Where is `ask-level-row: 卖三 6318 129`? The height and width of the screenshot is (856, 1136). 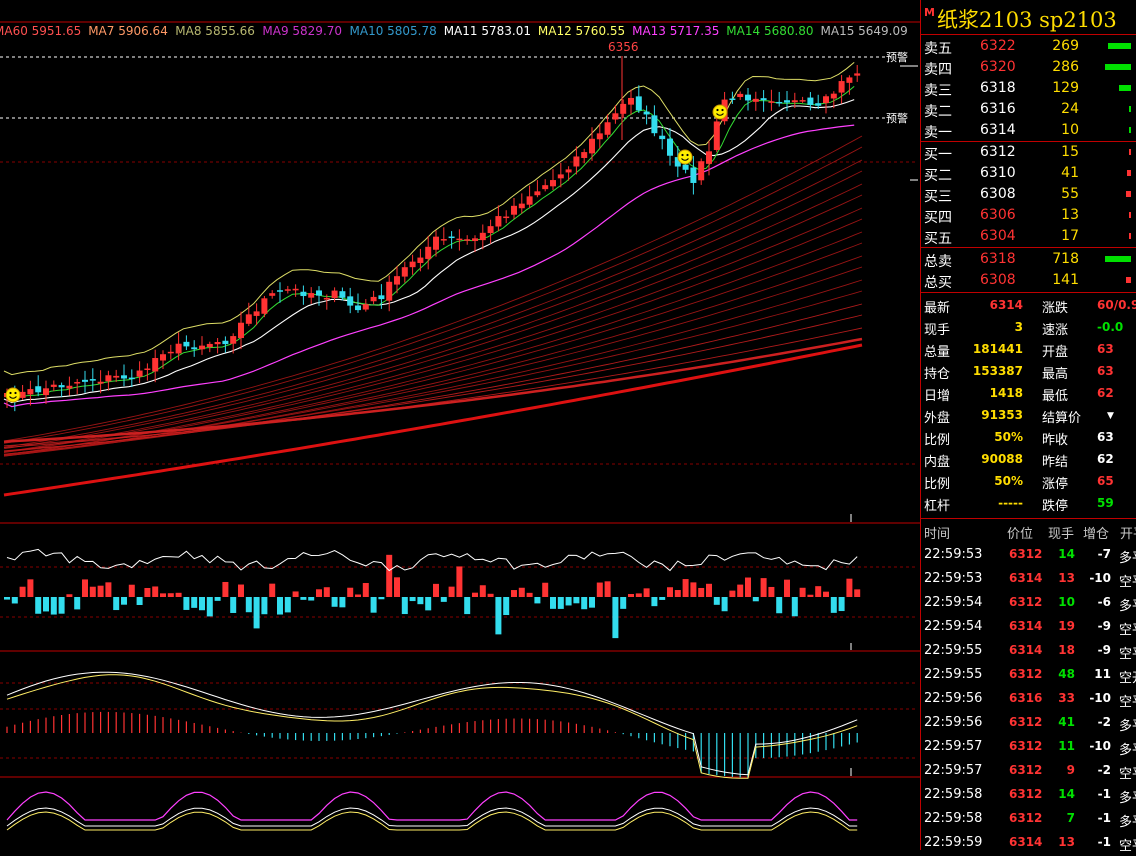 ask-level-row: 卖三 6318 129 is located at coordinates (1028, 88).